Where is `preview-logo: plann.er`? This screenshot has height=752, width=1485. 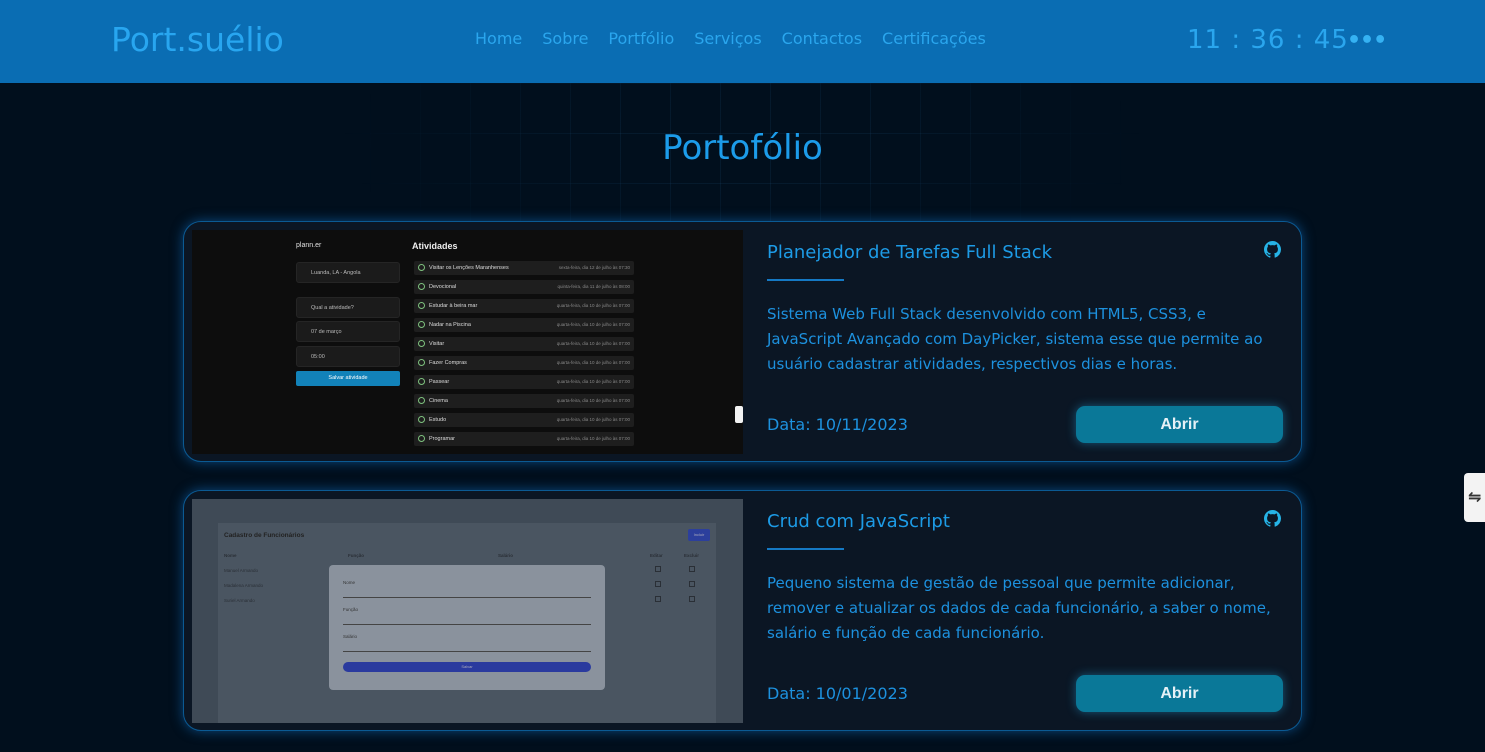 preview-logo: plann.er is located at coordinates (309, 245).